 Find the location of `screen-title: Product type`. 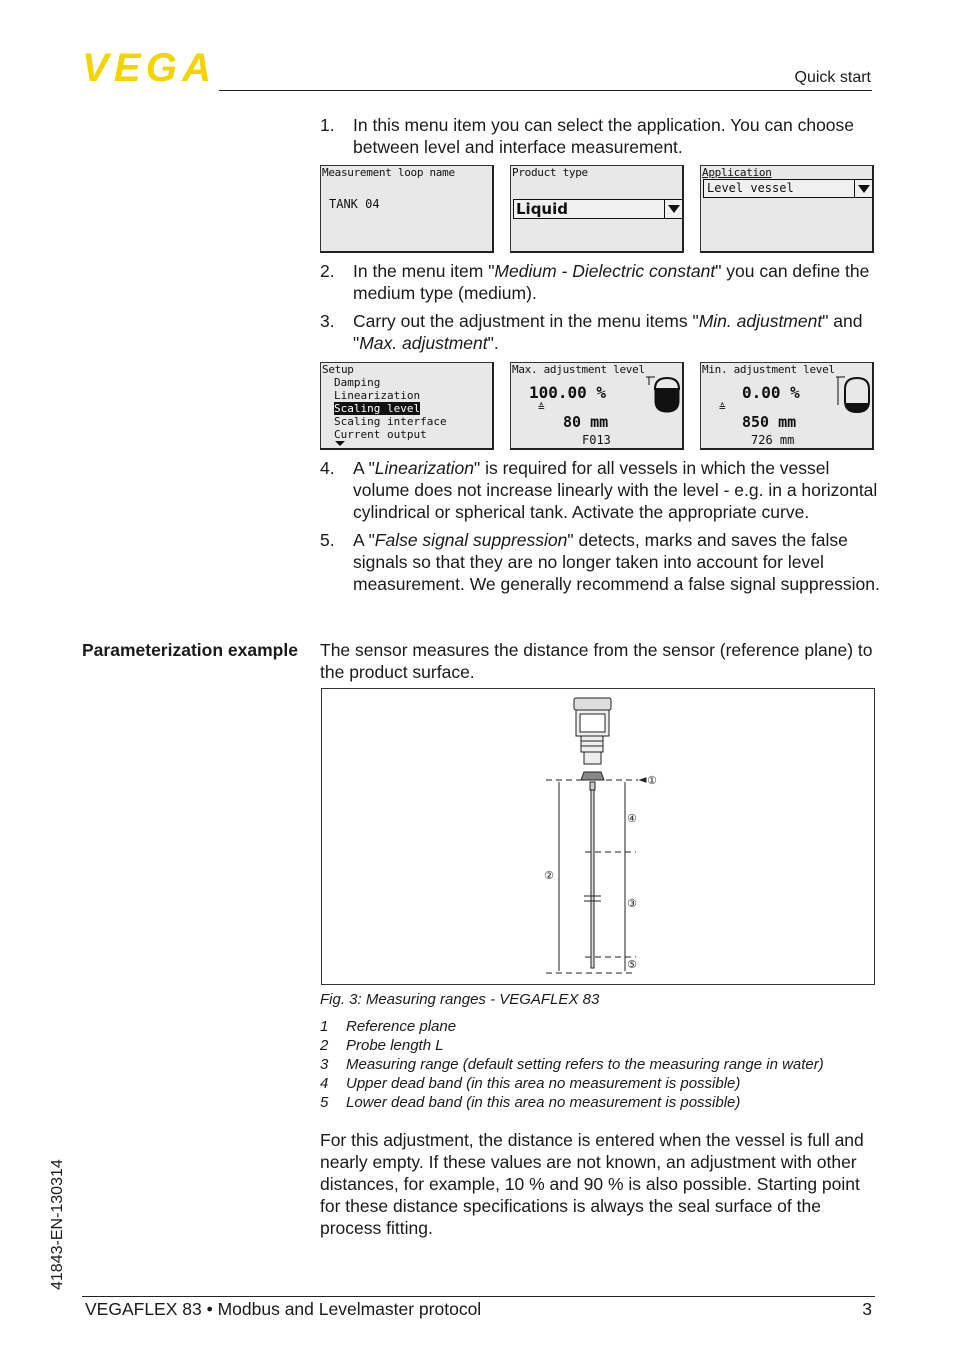

screen-title: Product type is located at coordinates (550, 172).